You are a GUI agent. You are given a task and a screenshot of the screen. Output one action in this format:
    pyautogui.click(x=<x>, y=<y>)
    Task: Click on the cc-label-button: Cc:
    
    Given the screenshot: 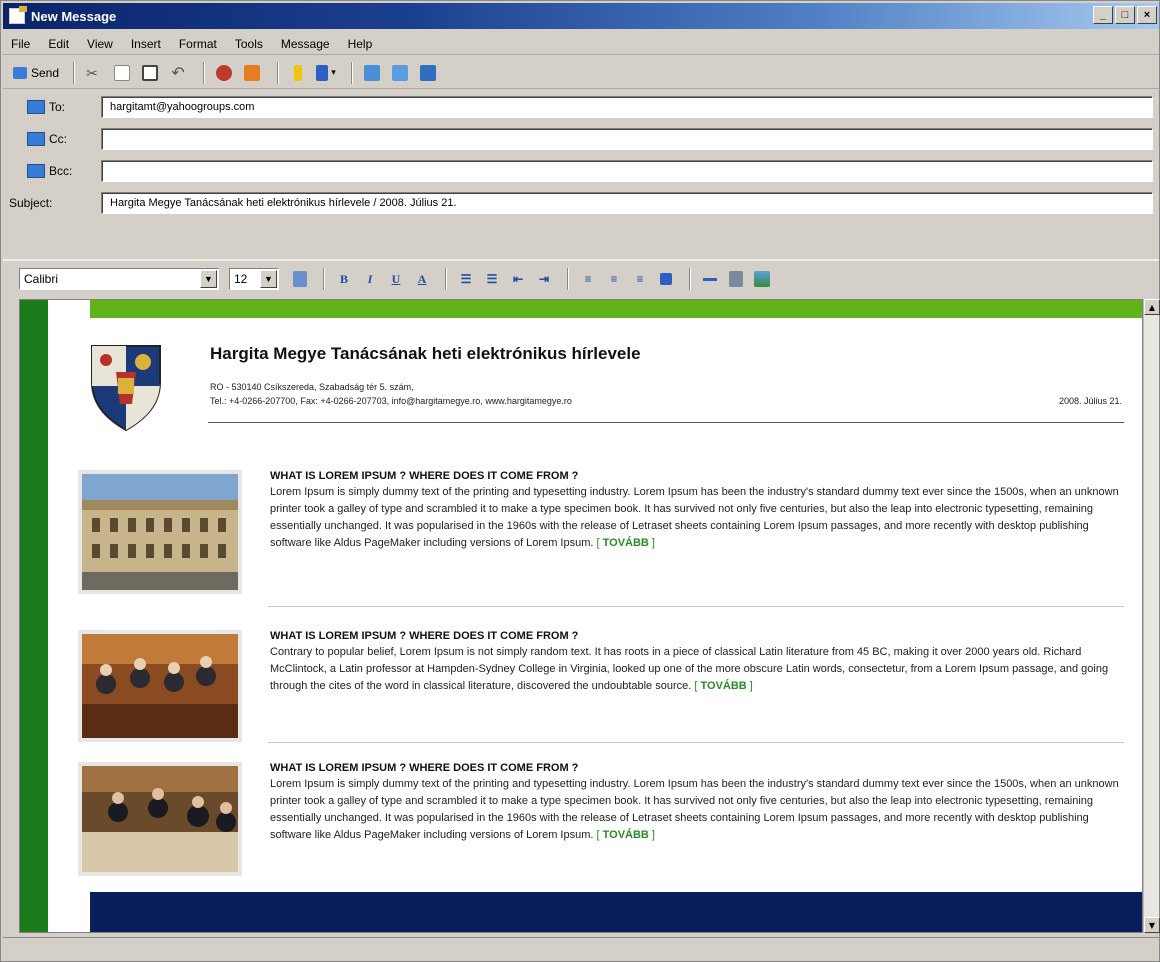 What is the action you would take?
    pyautogui.click(x=51, y=139)
    